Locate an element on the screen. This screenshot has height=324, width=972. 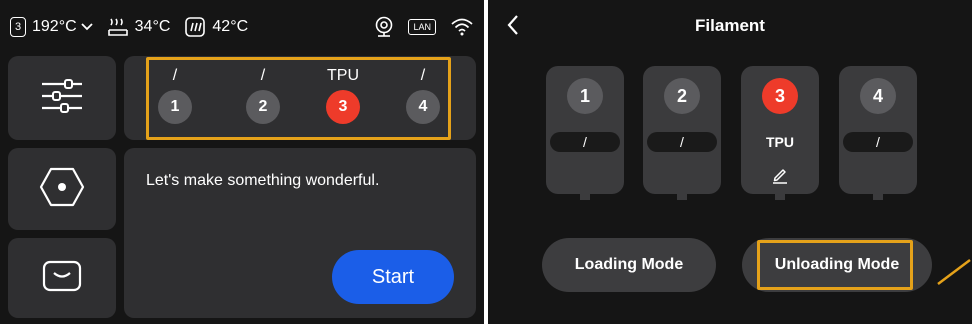
edit-pencil-icon is located at coordinates (780, 177).